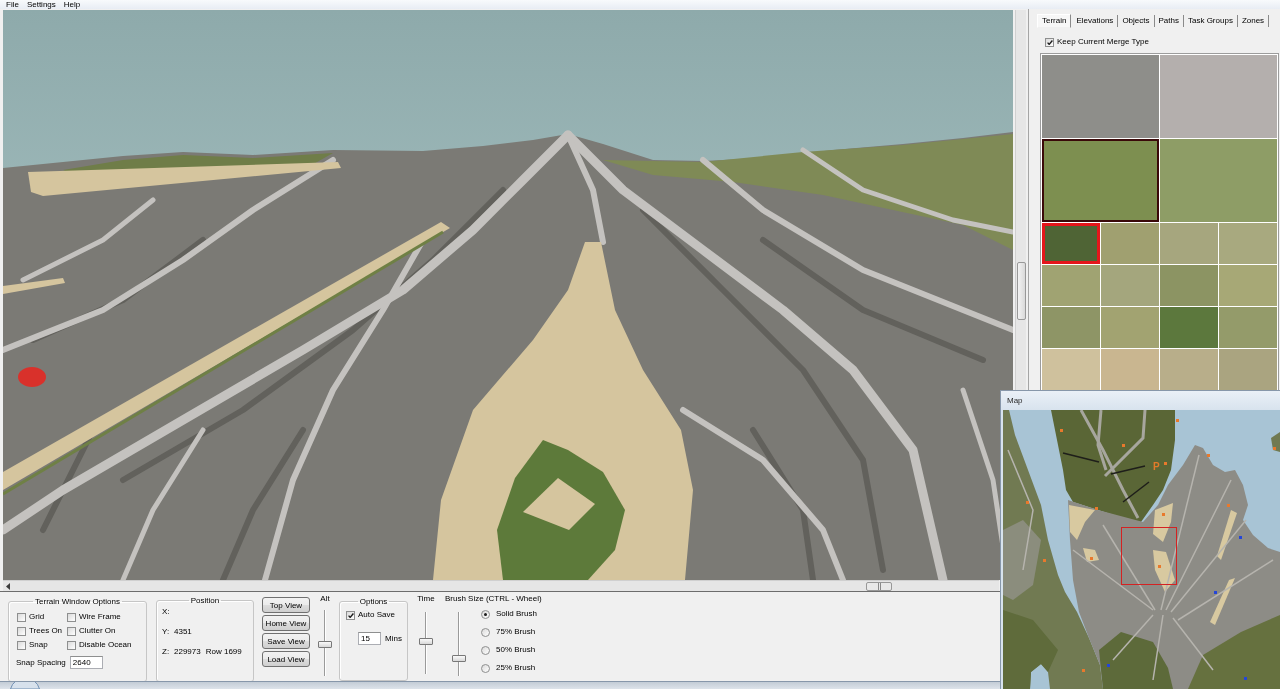  Describe the element at coordinates (1253, 21) in the screenshot. I see `tab: Zones` at that location.